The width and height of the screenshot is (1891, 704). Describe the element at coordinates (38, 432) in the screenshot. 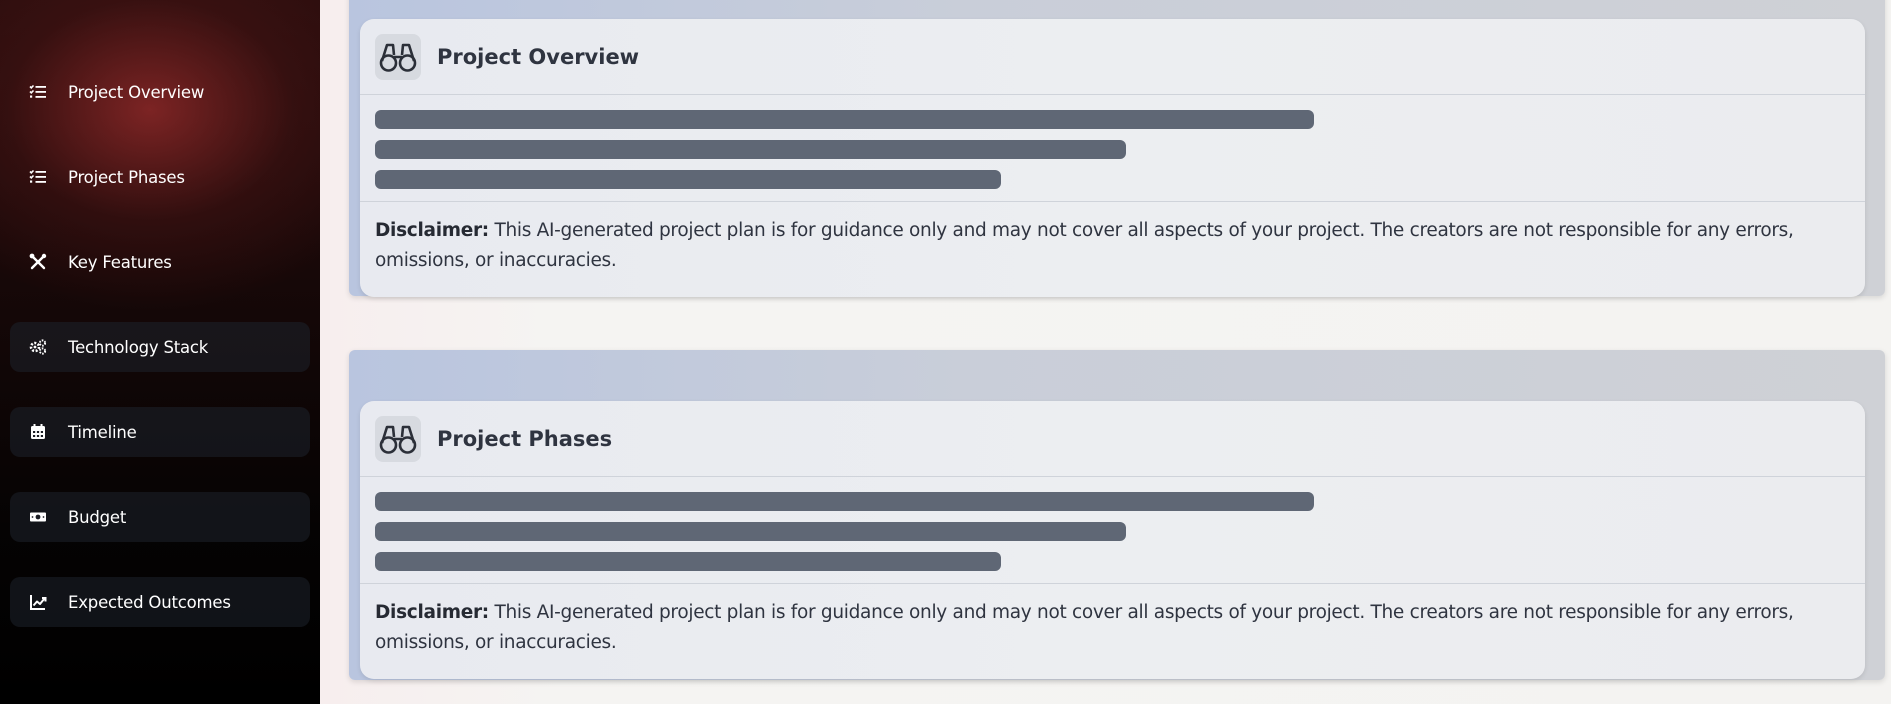

I see `calendar-icon` at that location.